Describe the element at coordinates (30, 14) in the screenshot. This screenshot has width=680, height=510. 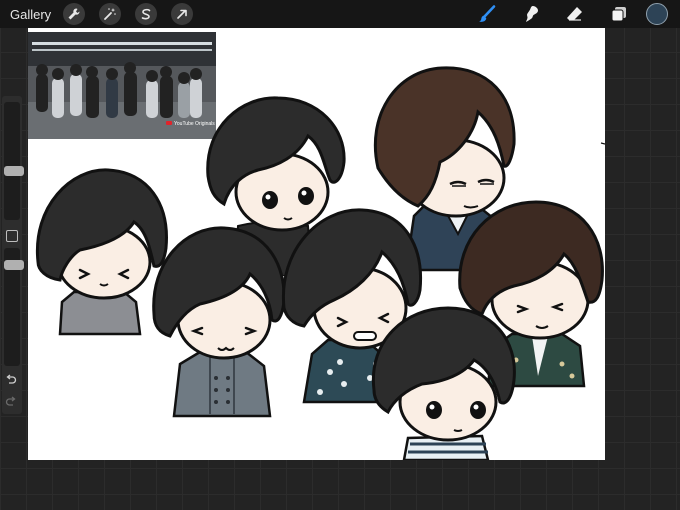
I see `gallery-button: Gallery` at that location.